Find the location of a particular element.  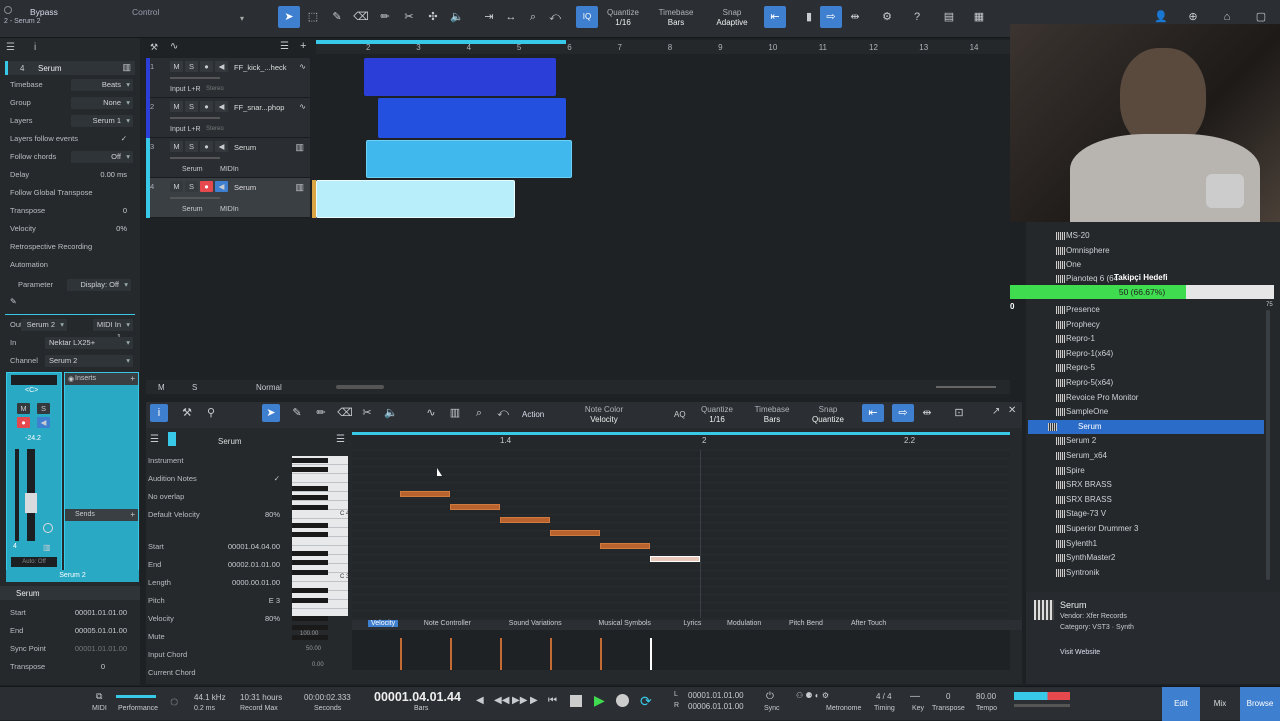

inspector-row-value: 0 is located at coordinates (125, 210).